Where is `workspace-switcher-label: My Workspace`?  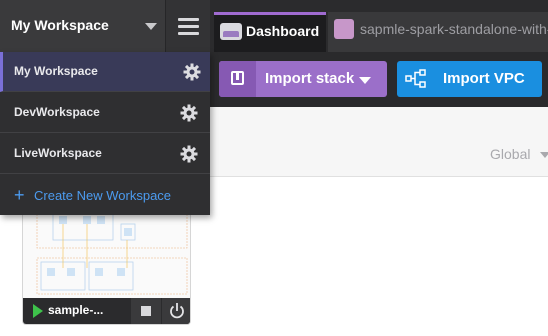 workspace-switcher-label: My Workspace is located at coordinates (60, 25).